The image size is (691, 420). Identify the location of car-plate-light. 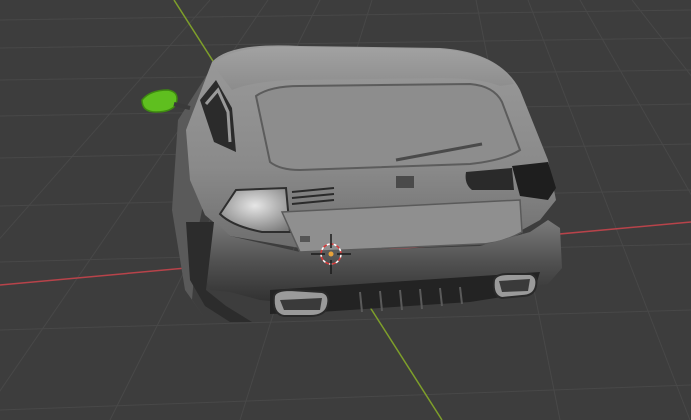
(305, 239).